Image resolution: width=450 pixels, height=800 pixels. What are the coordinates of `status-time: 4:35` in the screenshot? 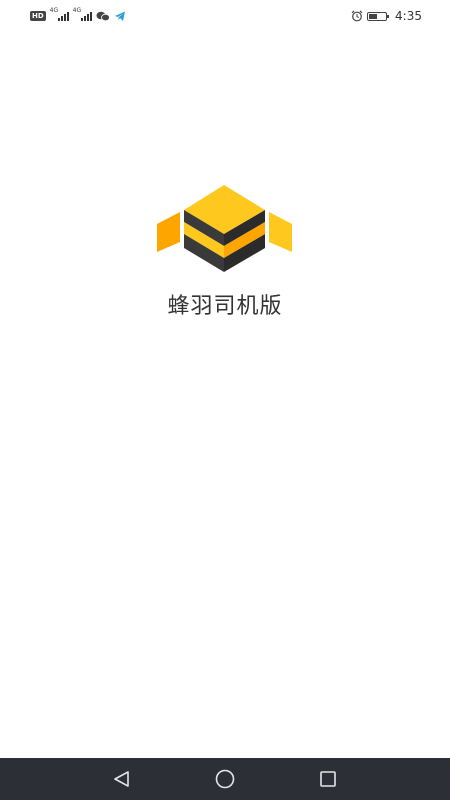 It's located at (408, 16).